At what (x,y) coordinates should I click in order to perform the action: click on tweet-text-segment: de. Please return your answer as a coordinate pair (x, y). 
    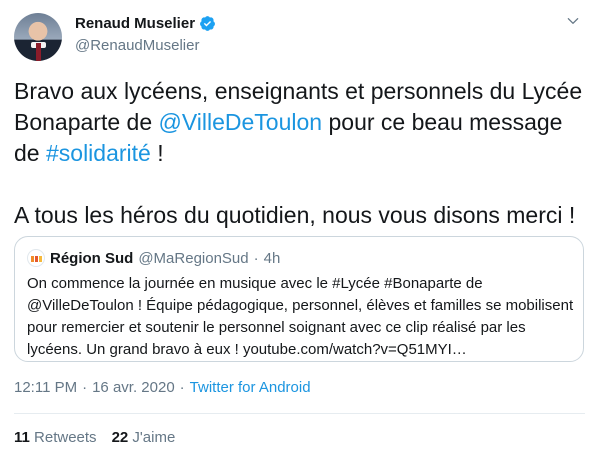
    Looking at the image, I should click on (30, 153).